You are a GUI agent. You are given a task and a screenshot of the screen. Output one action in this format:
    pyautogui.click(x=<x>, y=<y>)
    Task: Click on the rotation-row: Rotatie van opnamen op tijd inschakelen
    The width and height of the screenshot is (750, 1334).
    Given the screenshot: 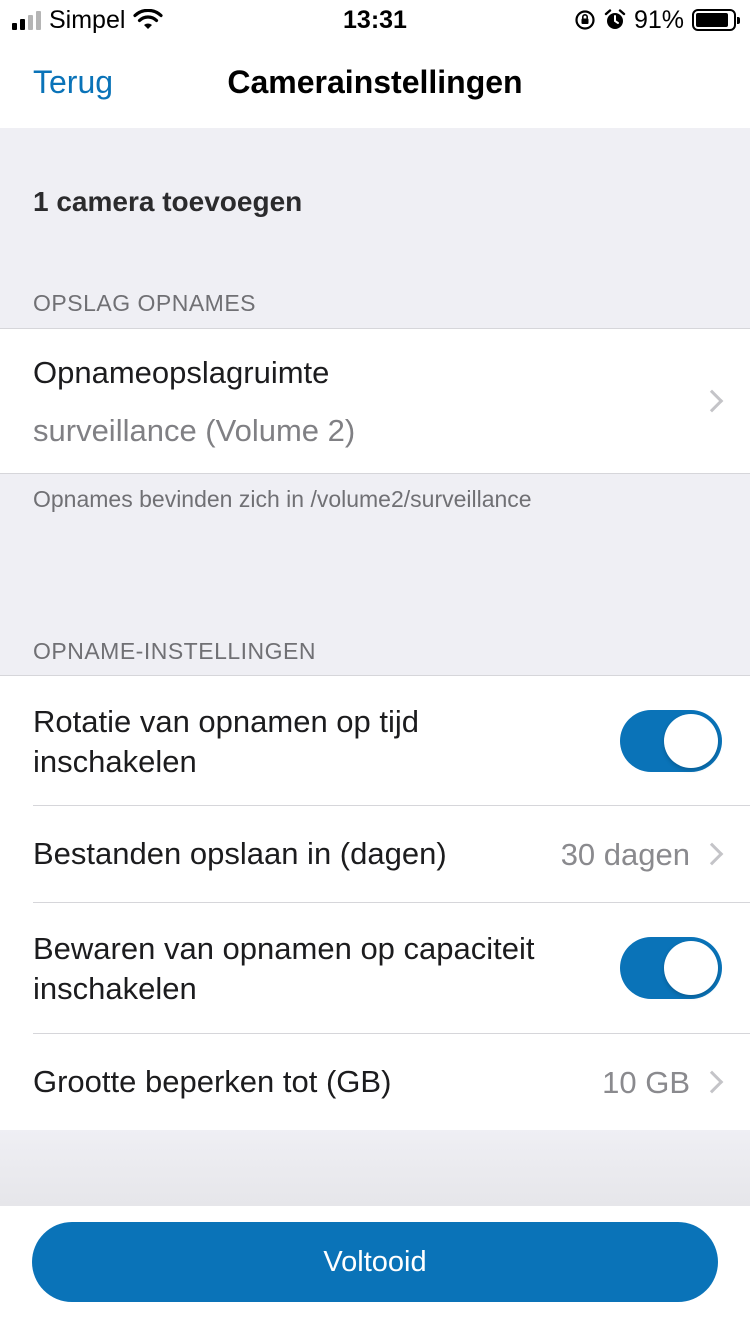 What is the action you would take?
    pyautogui.click(x=375, y=741)
    